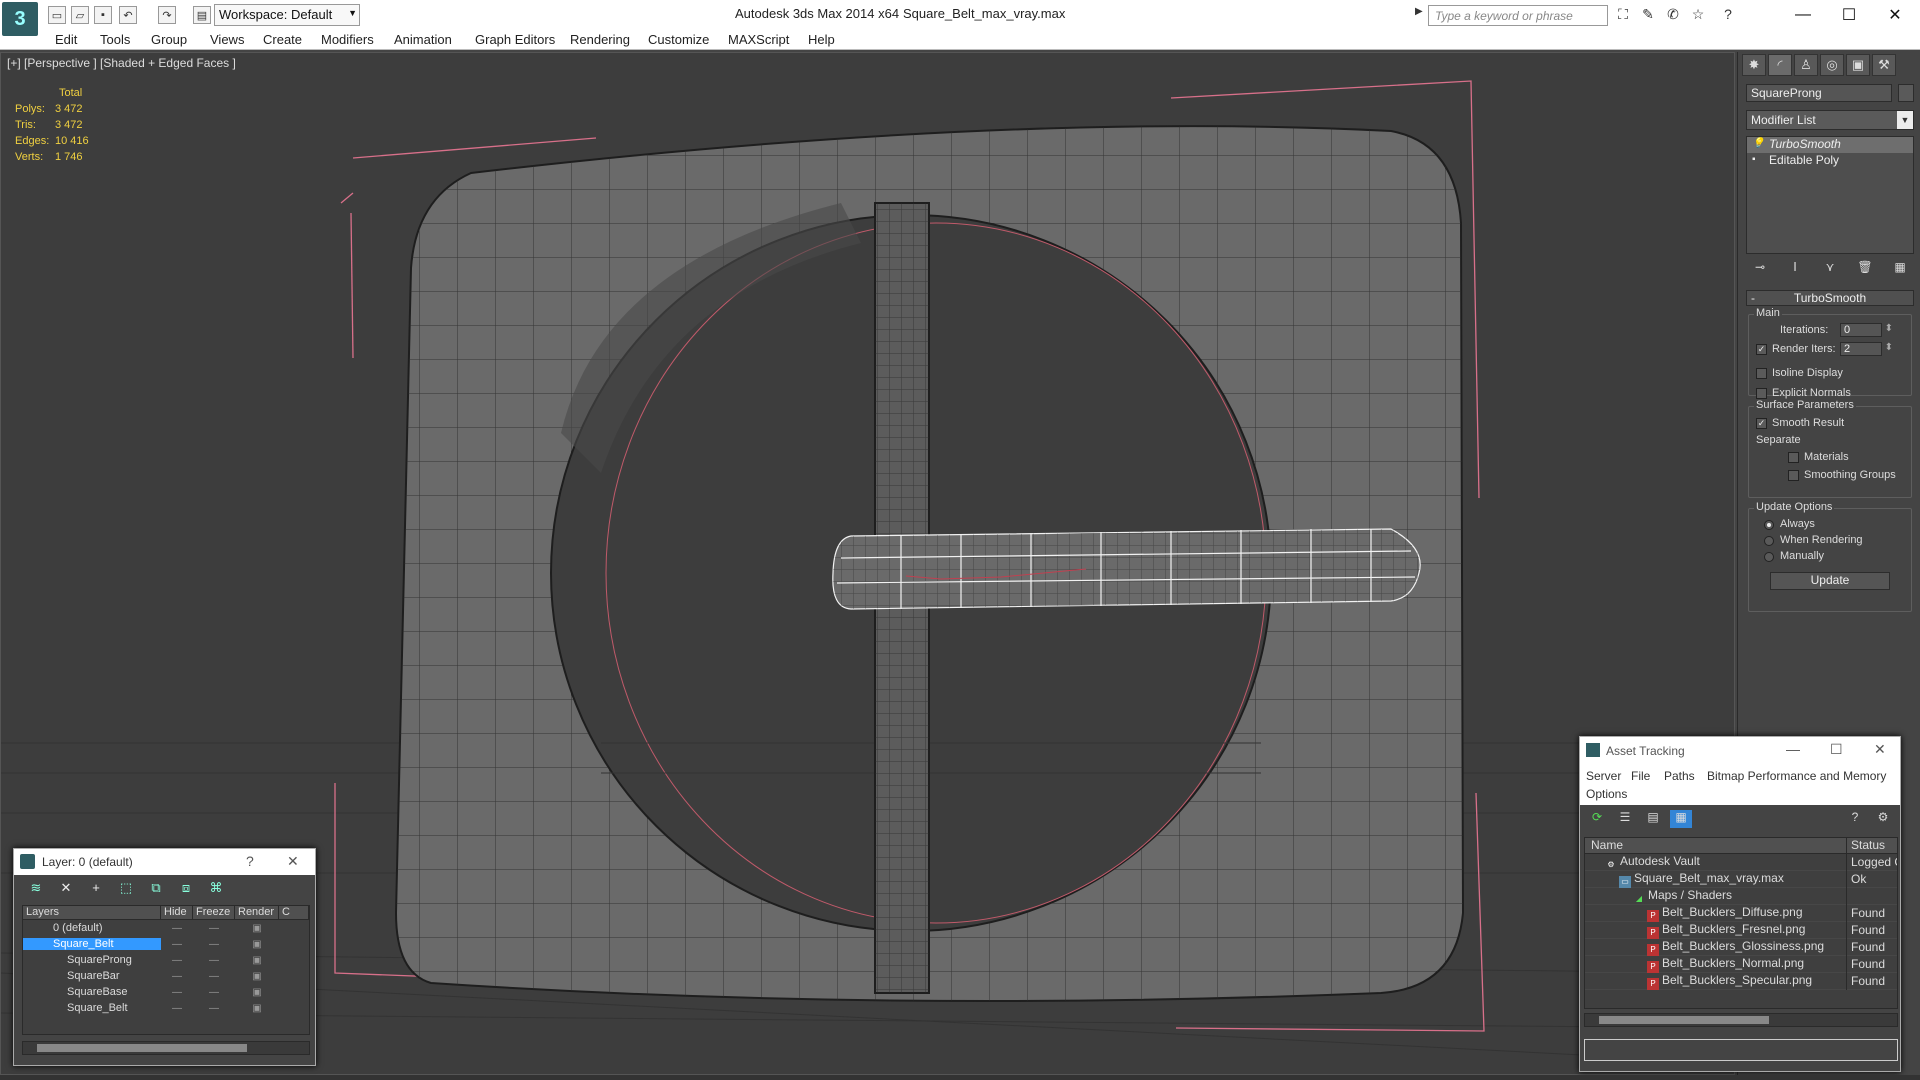 This screenshot has height=1080, width=1920. I want to click on col-layers: Layers, so click(92, 912).